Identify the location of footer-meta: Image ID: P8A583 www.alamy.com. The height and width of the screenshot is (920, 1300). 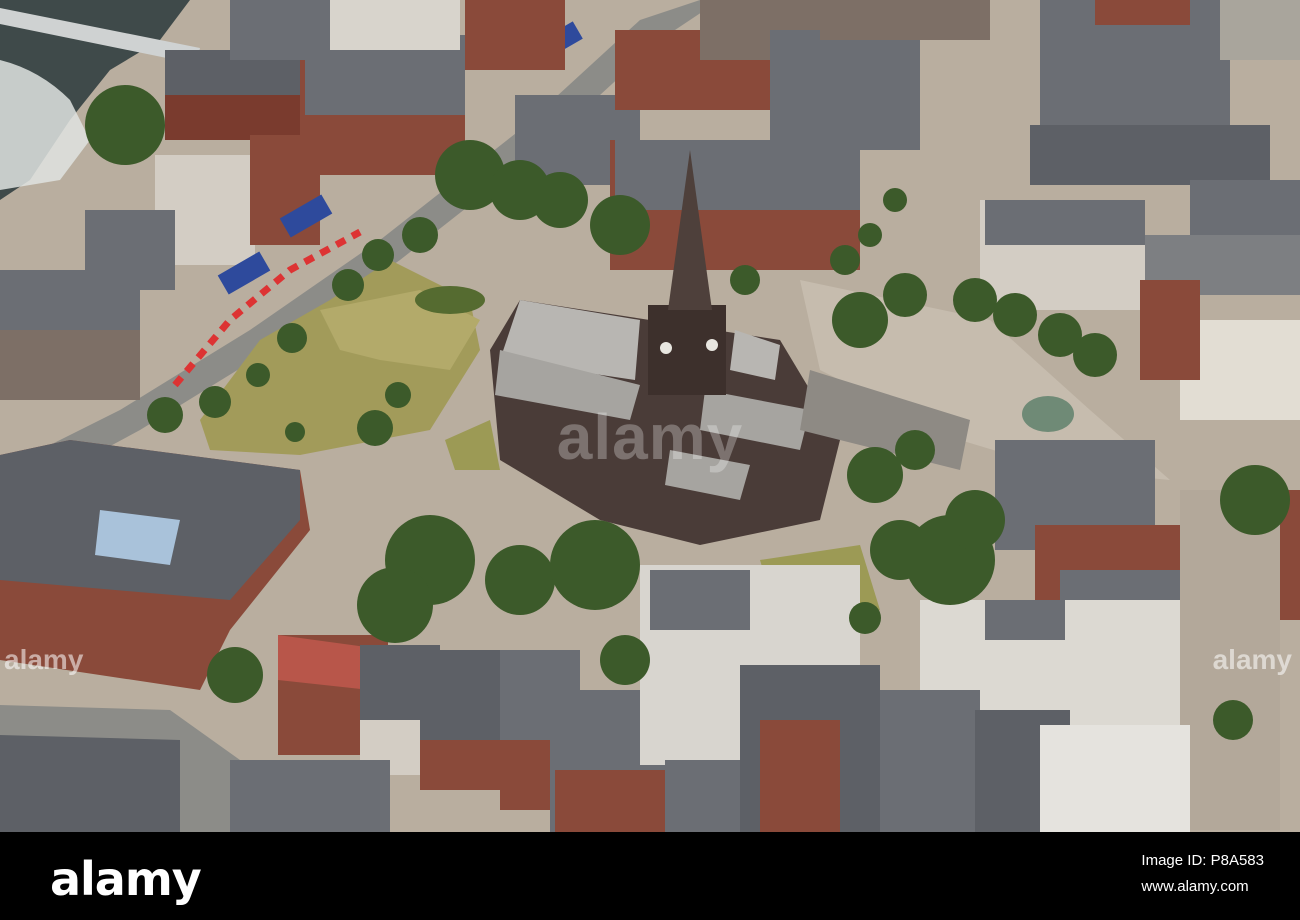
(1202, 874).